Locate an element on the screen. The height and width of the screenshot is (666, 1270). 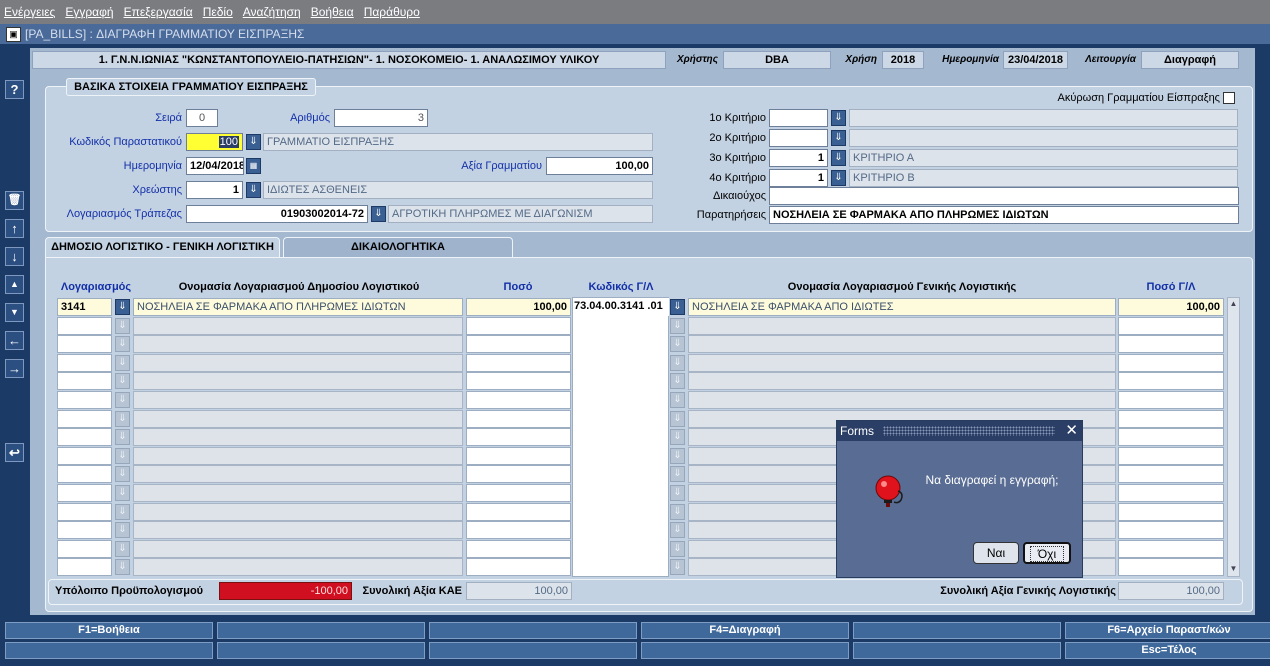
arrow-left-icon: ← is located at coordinates (14, 340).